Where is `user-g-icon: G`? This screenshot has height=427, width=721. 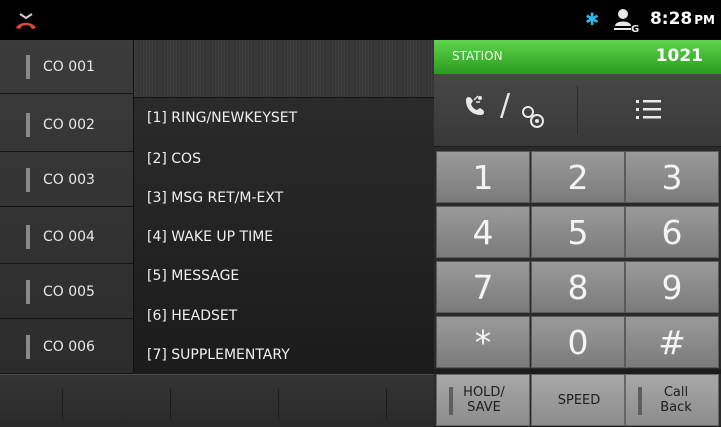
user-g-icon: G is located at coordinates (626, 21).